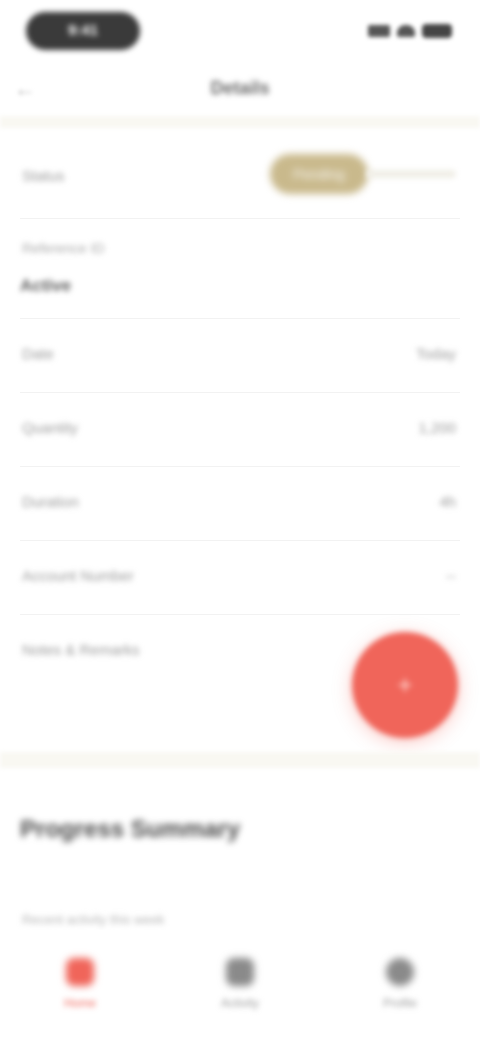  I want to click on detail-row-date: Date Today, so click(240, 356).